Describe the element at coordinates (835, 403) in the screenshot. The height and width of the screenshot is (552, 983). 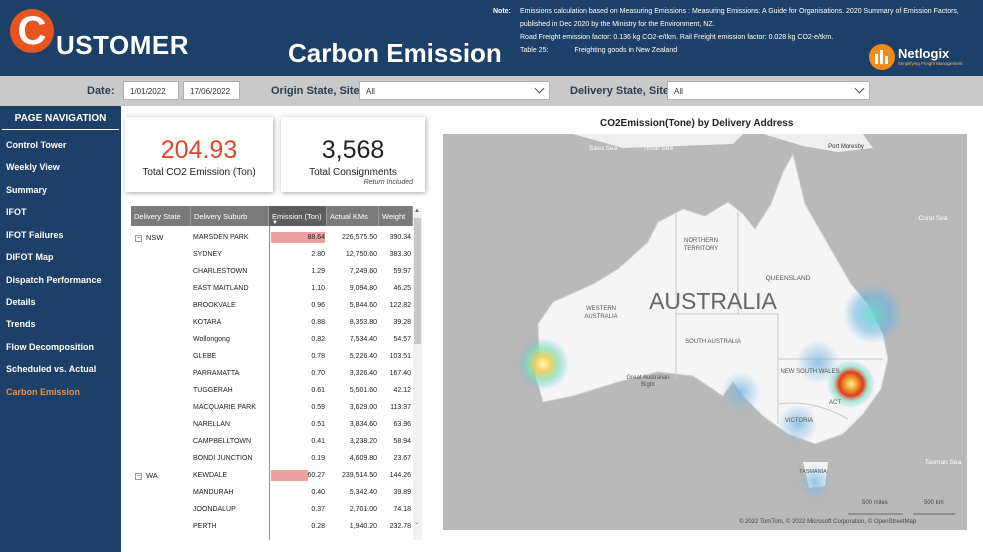
I see `map-label-act: ACT` at that location.